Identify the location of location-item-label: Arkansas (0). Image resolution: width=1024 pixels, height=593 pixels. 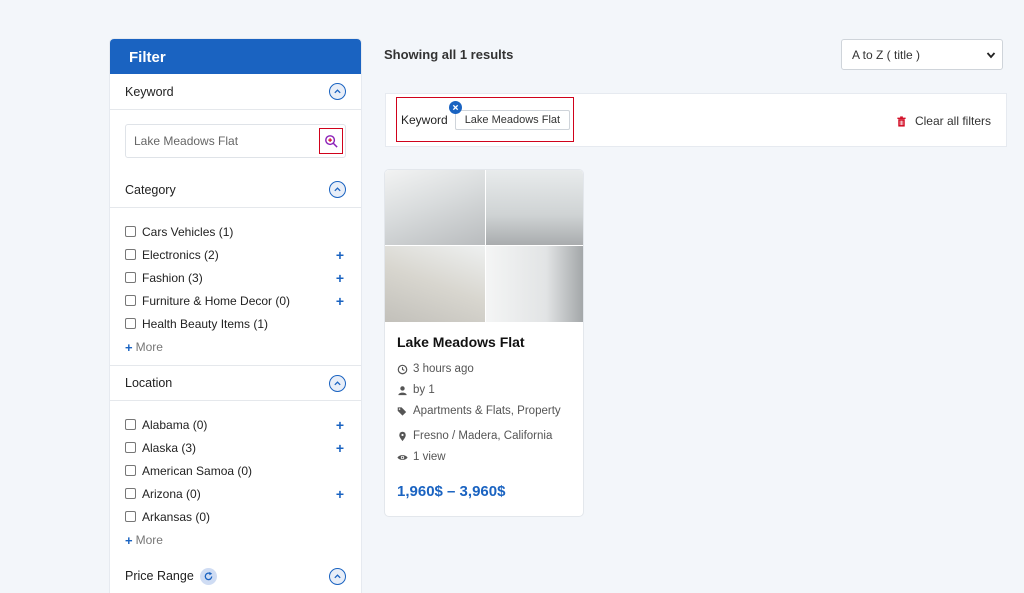
(176, 516).